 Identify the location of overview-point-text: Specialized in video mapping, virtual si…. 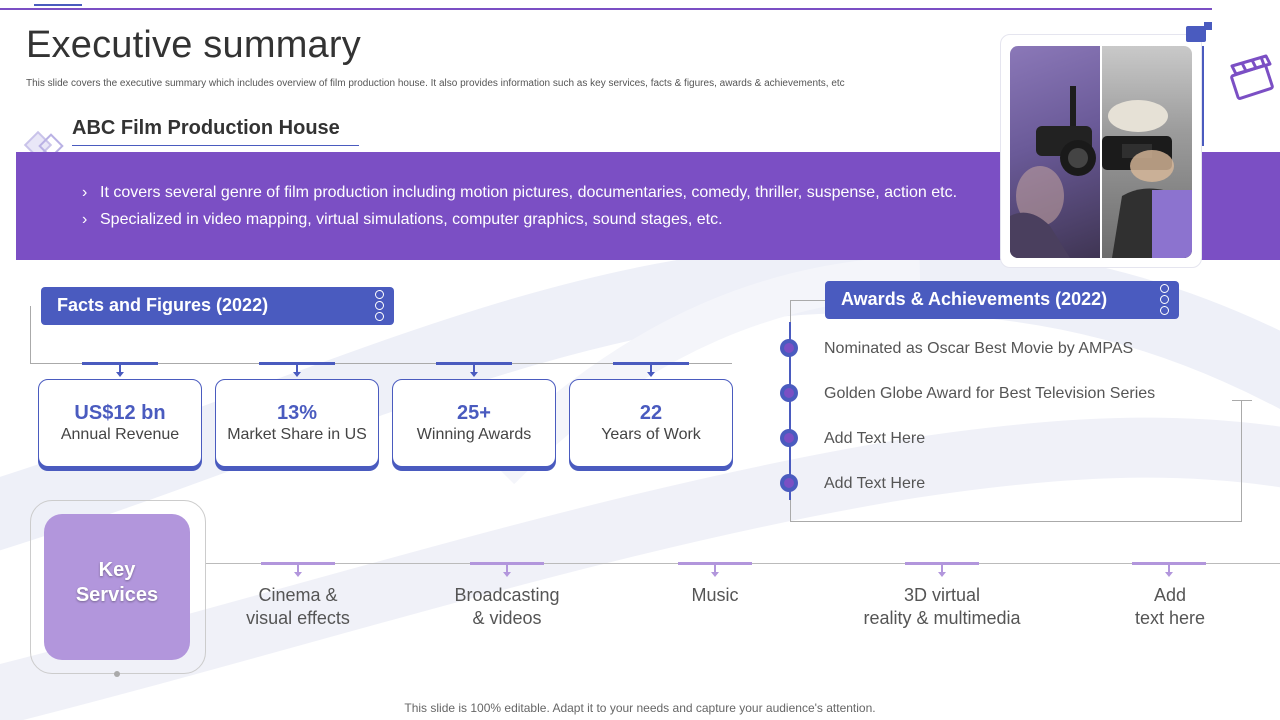
(411, 219).